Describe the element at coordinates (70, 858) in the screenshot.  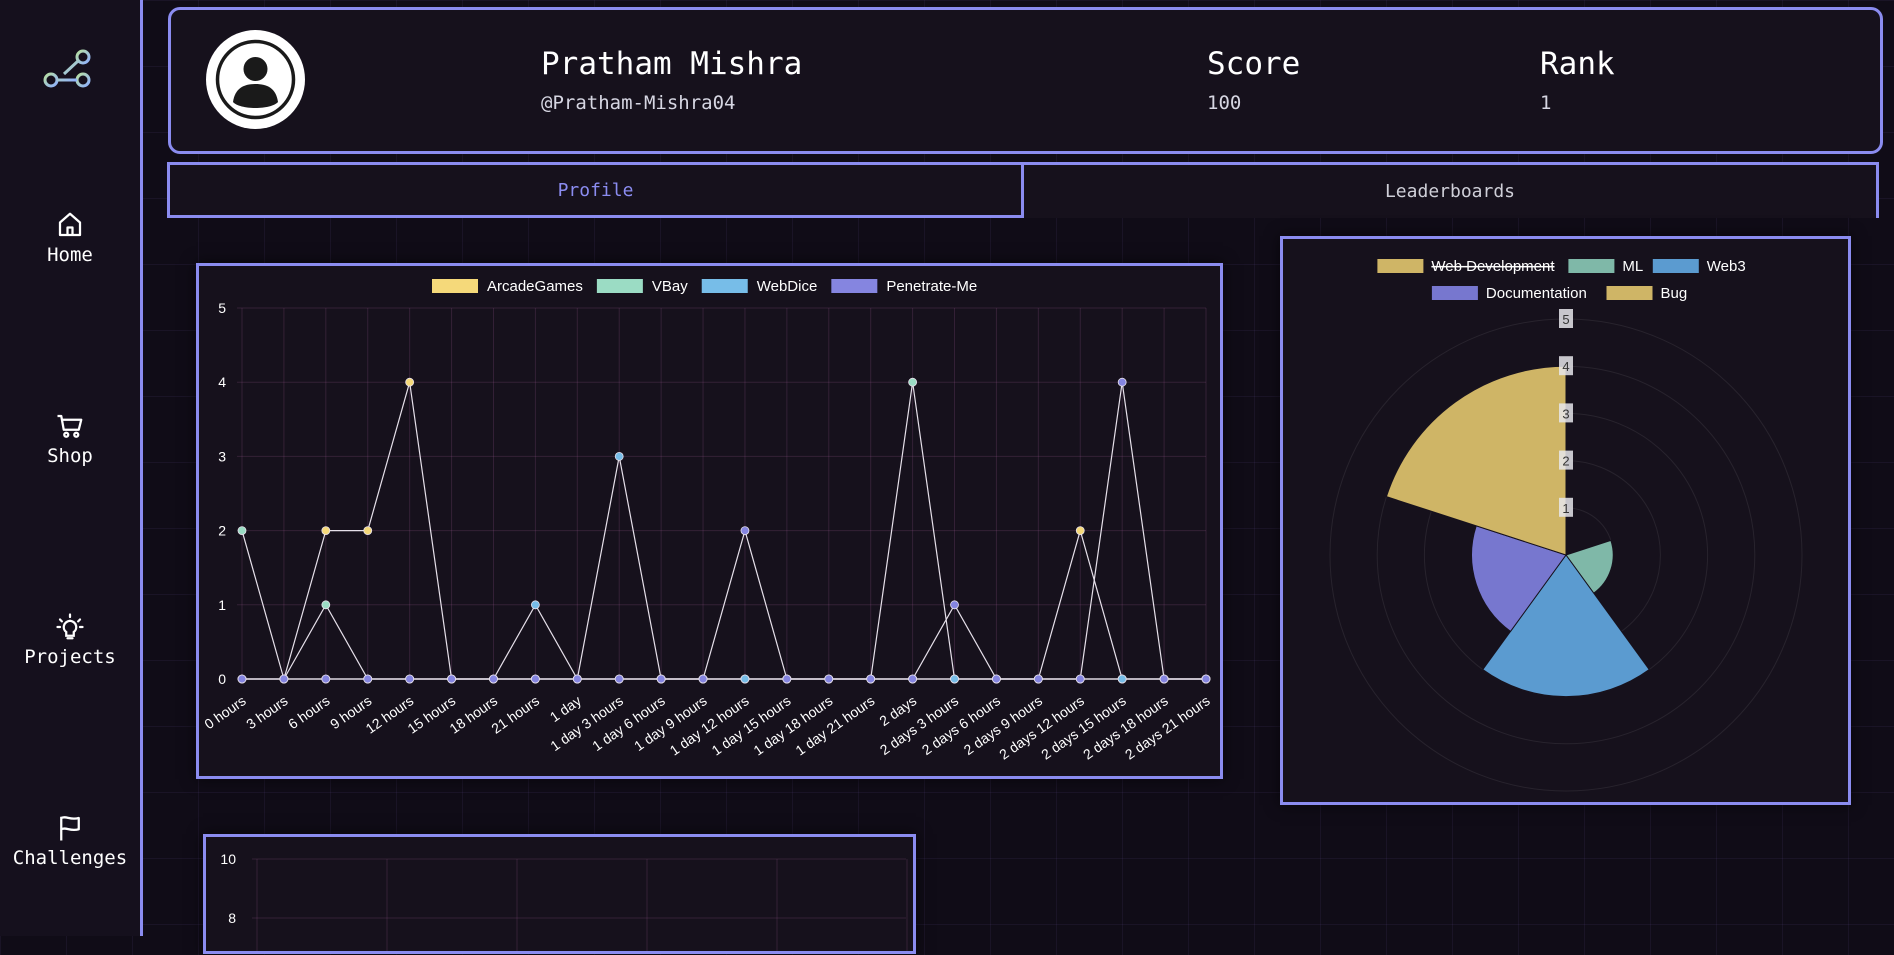
I see `sidebar-item-label: Challenges` at that location.